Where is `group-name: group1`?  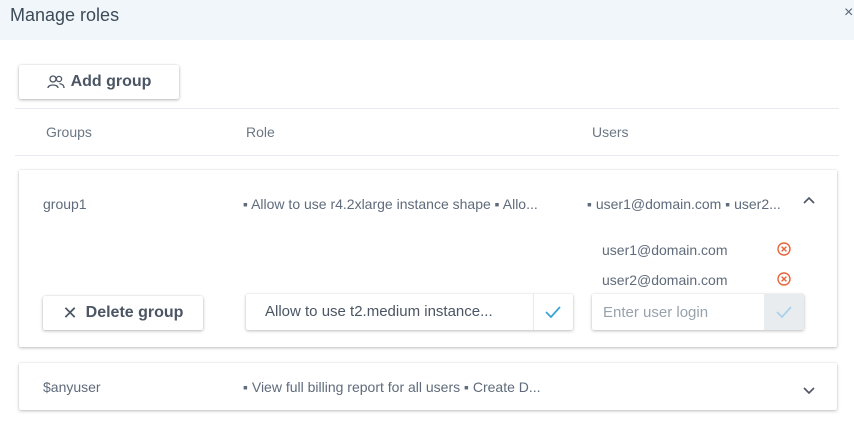
group-name: group1 is located at coordinates (65, 204).